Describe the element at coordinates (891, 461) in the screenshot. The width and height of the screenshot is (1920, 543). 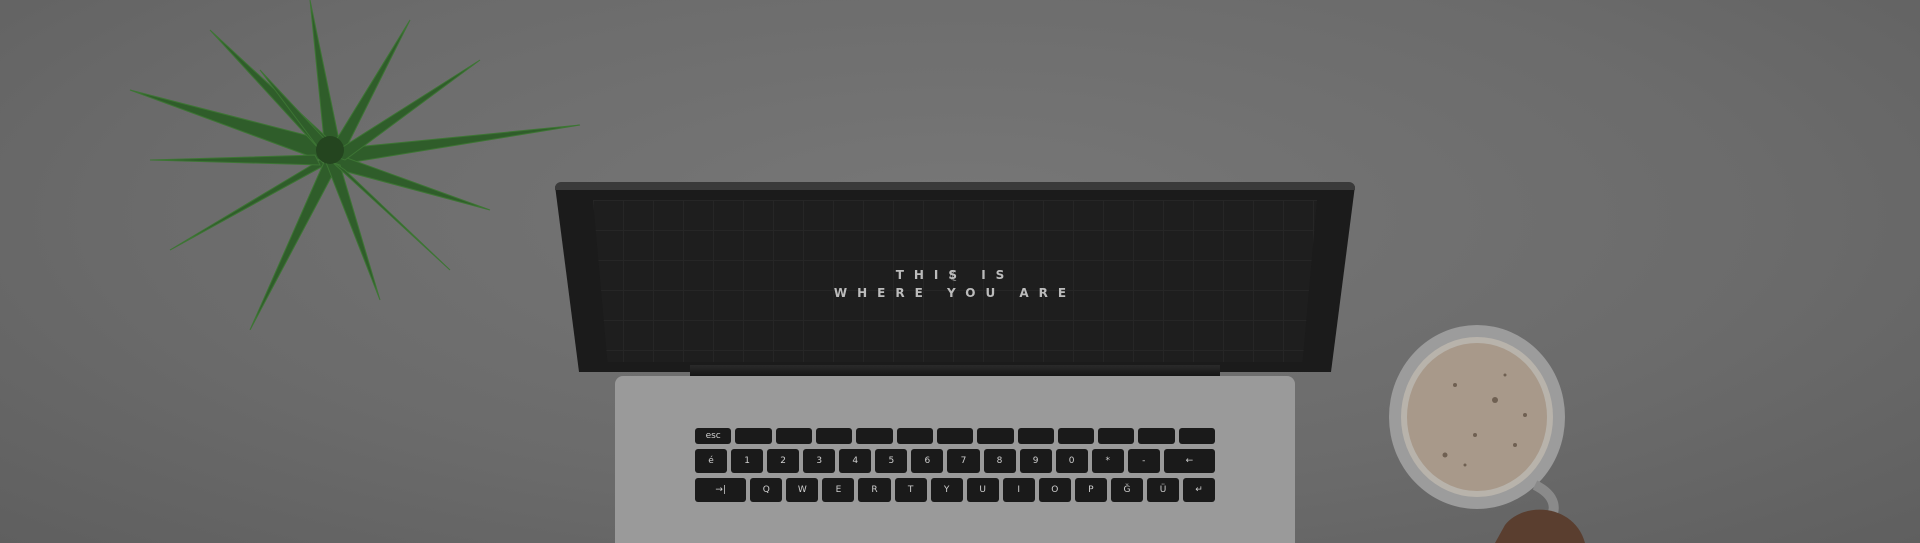
I see `key: 5` at that location.